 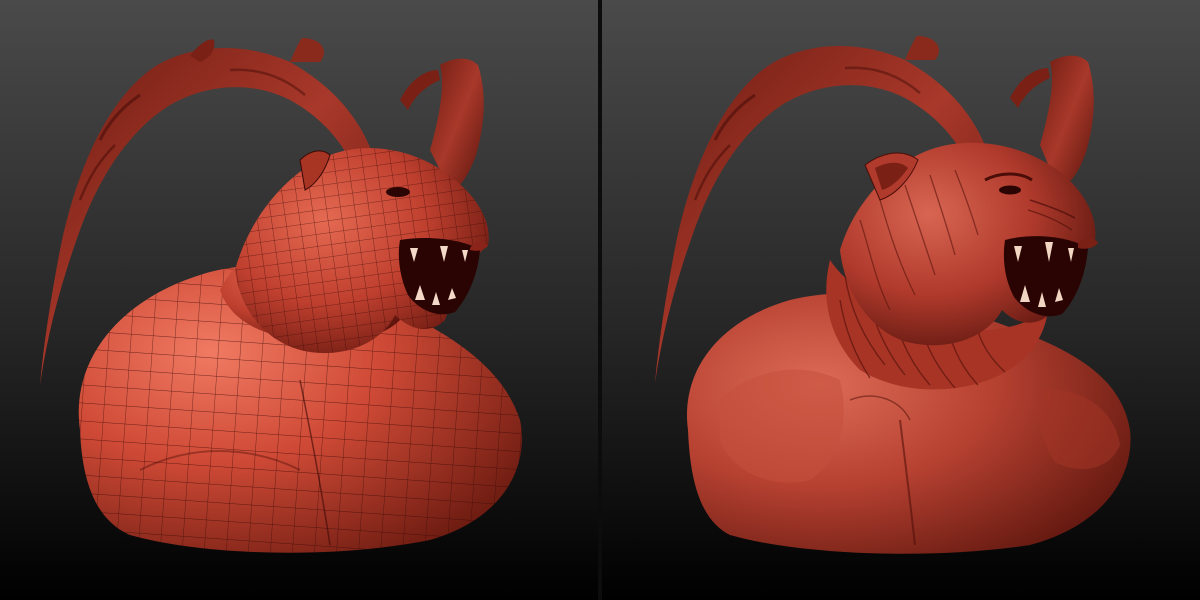 What do you see at coordinates (782, 426) in the screenshot?
I see `left-shoulder` at bounding box center [782, 426].